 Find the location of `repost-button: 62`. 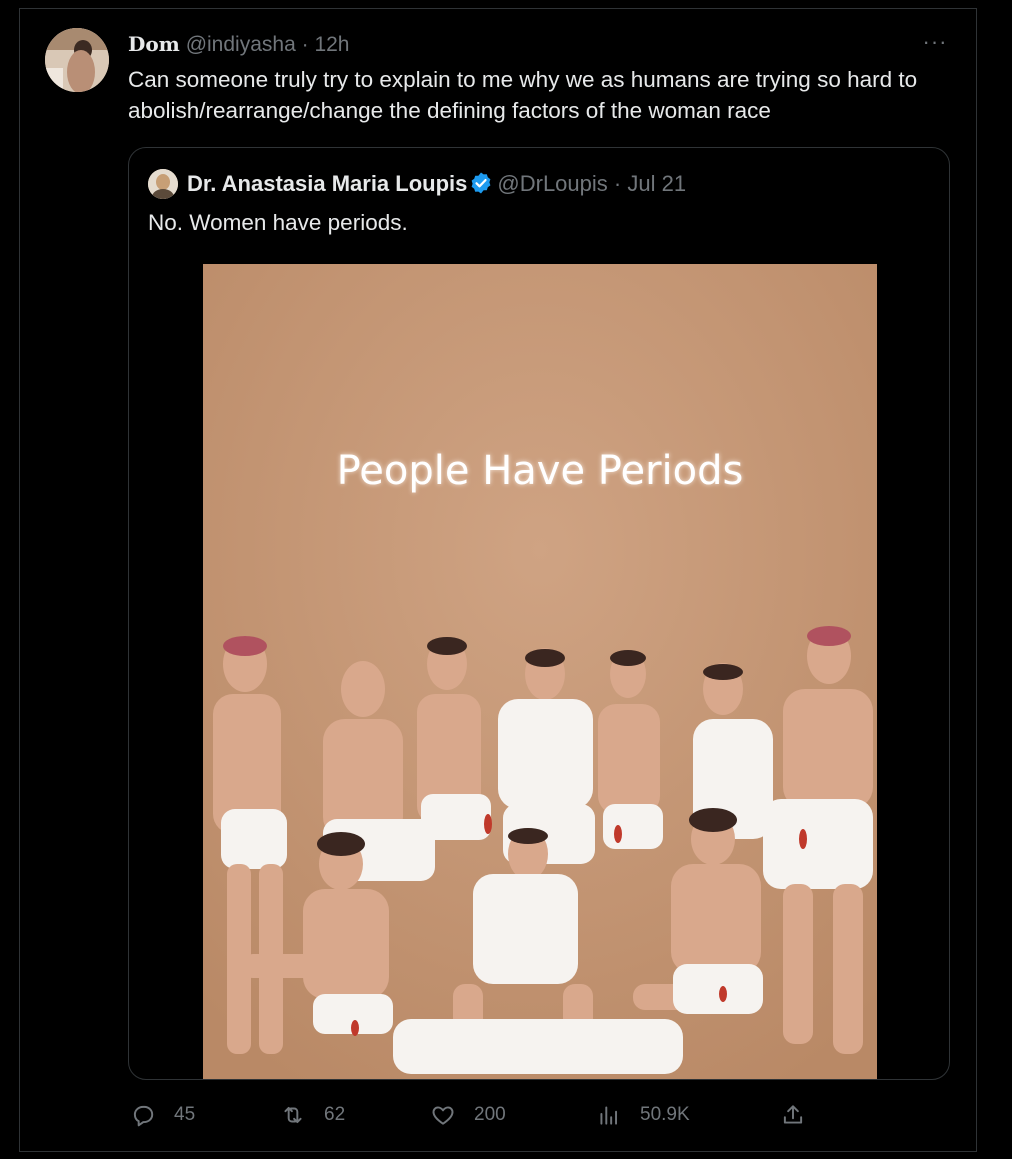

repost-button: 62 is located at coordinates (312, 1115).